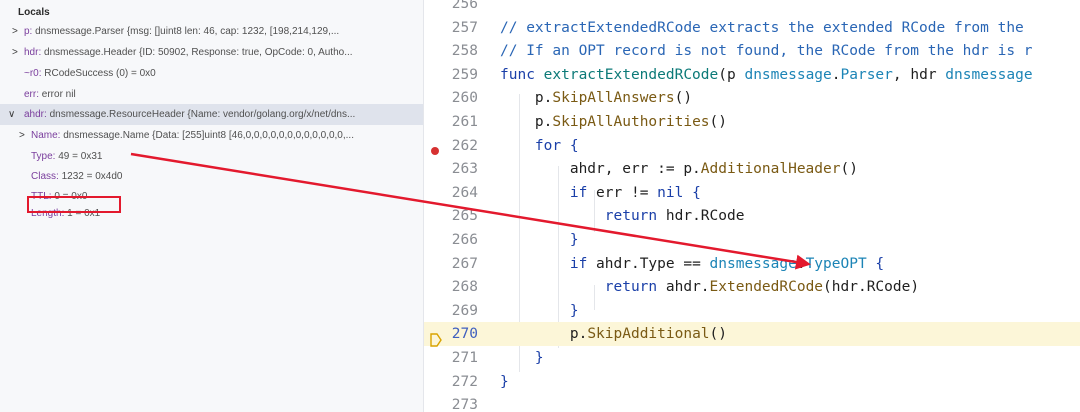 This screenshot has height=412, width=1080. What do you see at coordinates (522, 74) in the screenshot?
I see `code-token: func` at bounding box center [522, 74].